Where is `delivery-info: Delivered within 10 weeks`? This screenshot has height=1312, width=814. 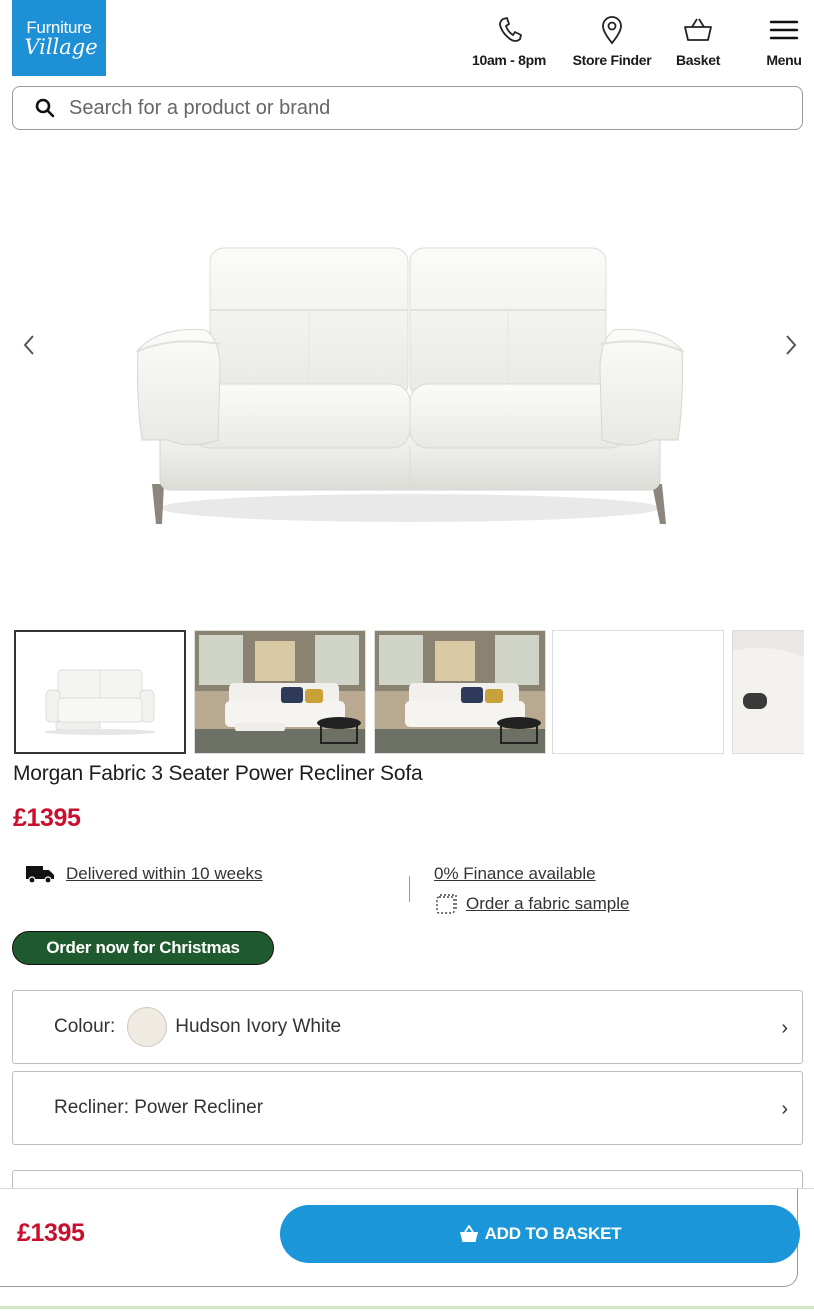
delivery-info: Delivered within 10 weeks is located at coordinates (143, 874).